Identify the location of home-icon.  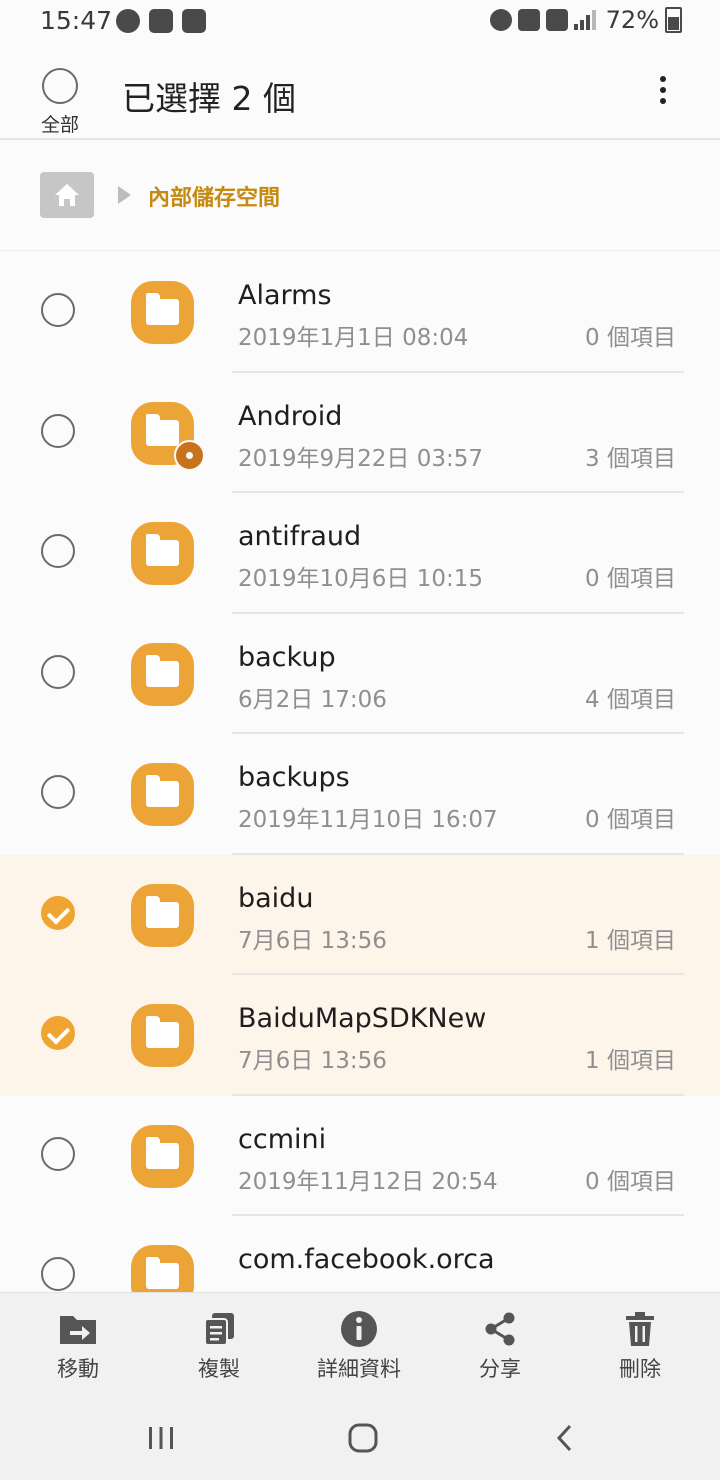
(67, 195).